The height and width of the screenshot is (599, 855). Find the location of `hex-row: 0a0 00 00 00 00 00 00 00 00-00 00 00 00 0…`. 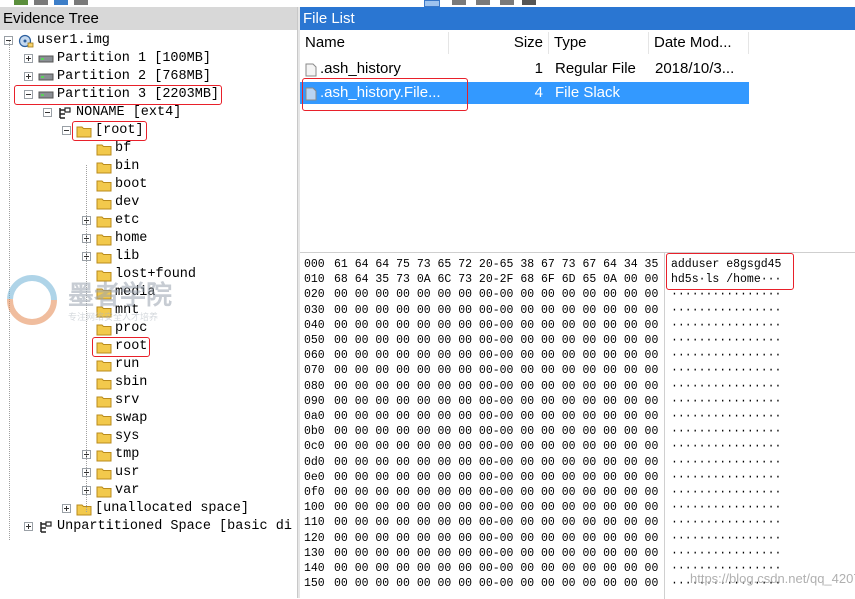

hex-row: 0a0 00 00 00 00 00 00 00 00-00 00 00 00 0… is located at coordinates (577, 416).